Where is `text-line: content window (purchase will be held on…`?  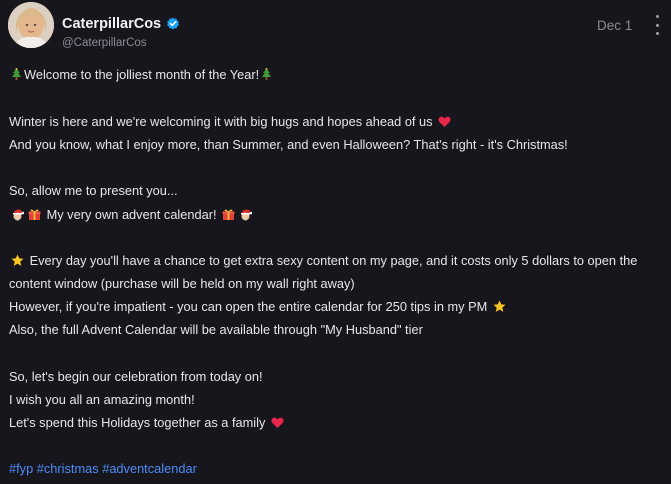
text-line: content window (purchase will be held on… is located at coordinates (182, 284).